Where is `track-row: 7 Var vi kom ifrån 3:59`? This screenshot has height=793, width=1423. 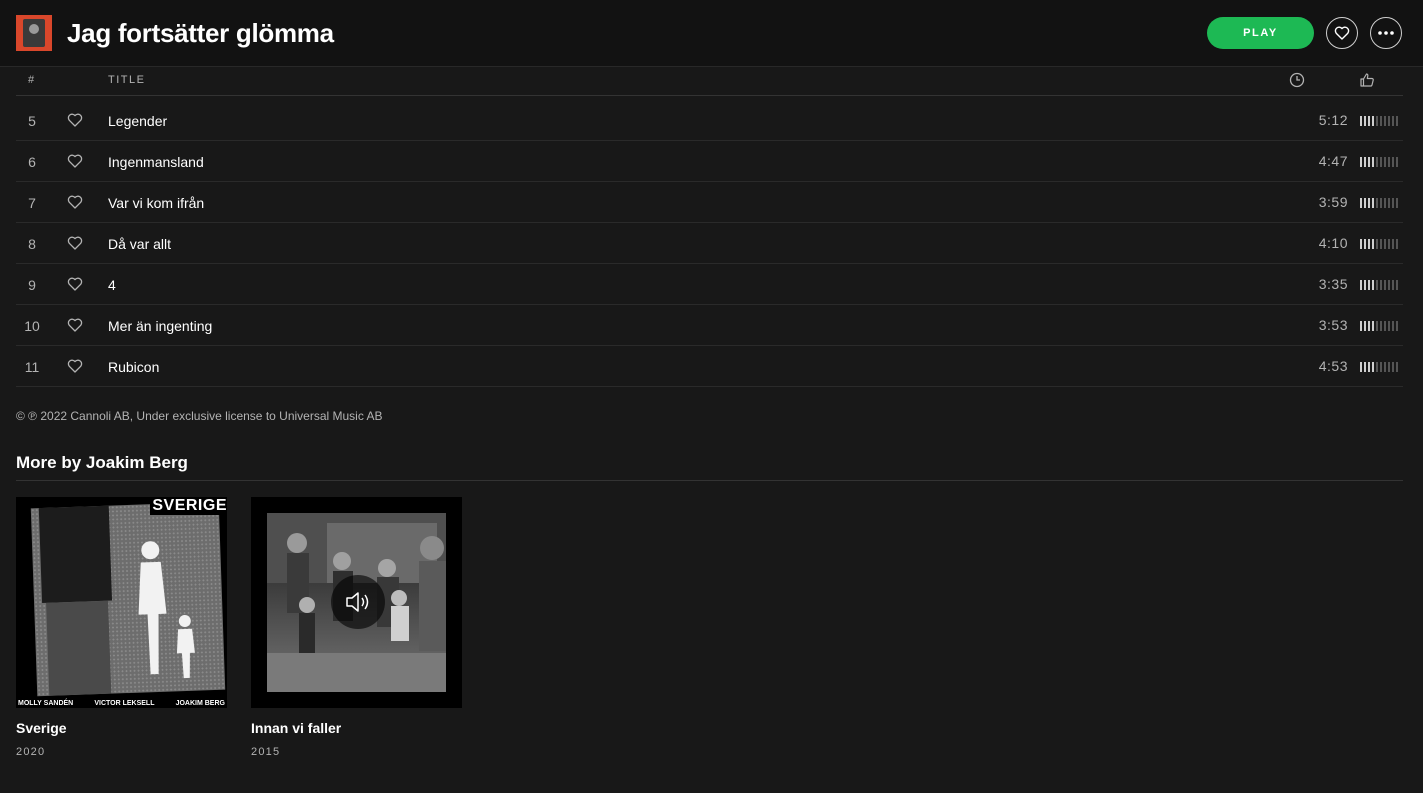
track-row: 7 Var vi kom ifrån 3:59 is located at coordinates (709, 202).